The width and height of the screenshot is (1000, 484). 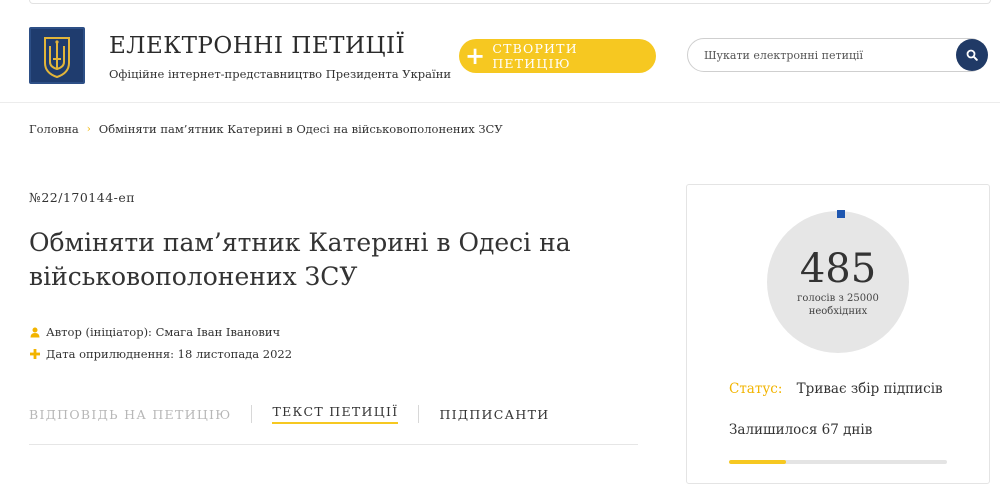 What do you see at coordinates (757, 462) in the screenshot?
I see `days-progress-fill` at bounding box center [757, 462].